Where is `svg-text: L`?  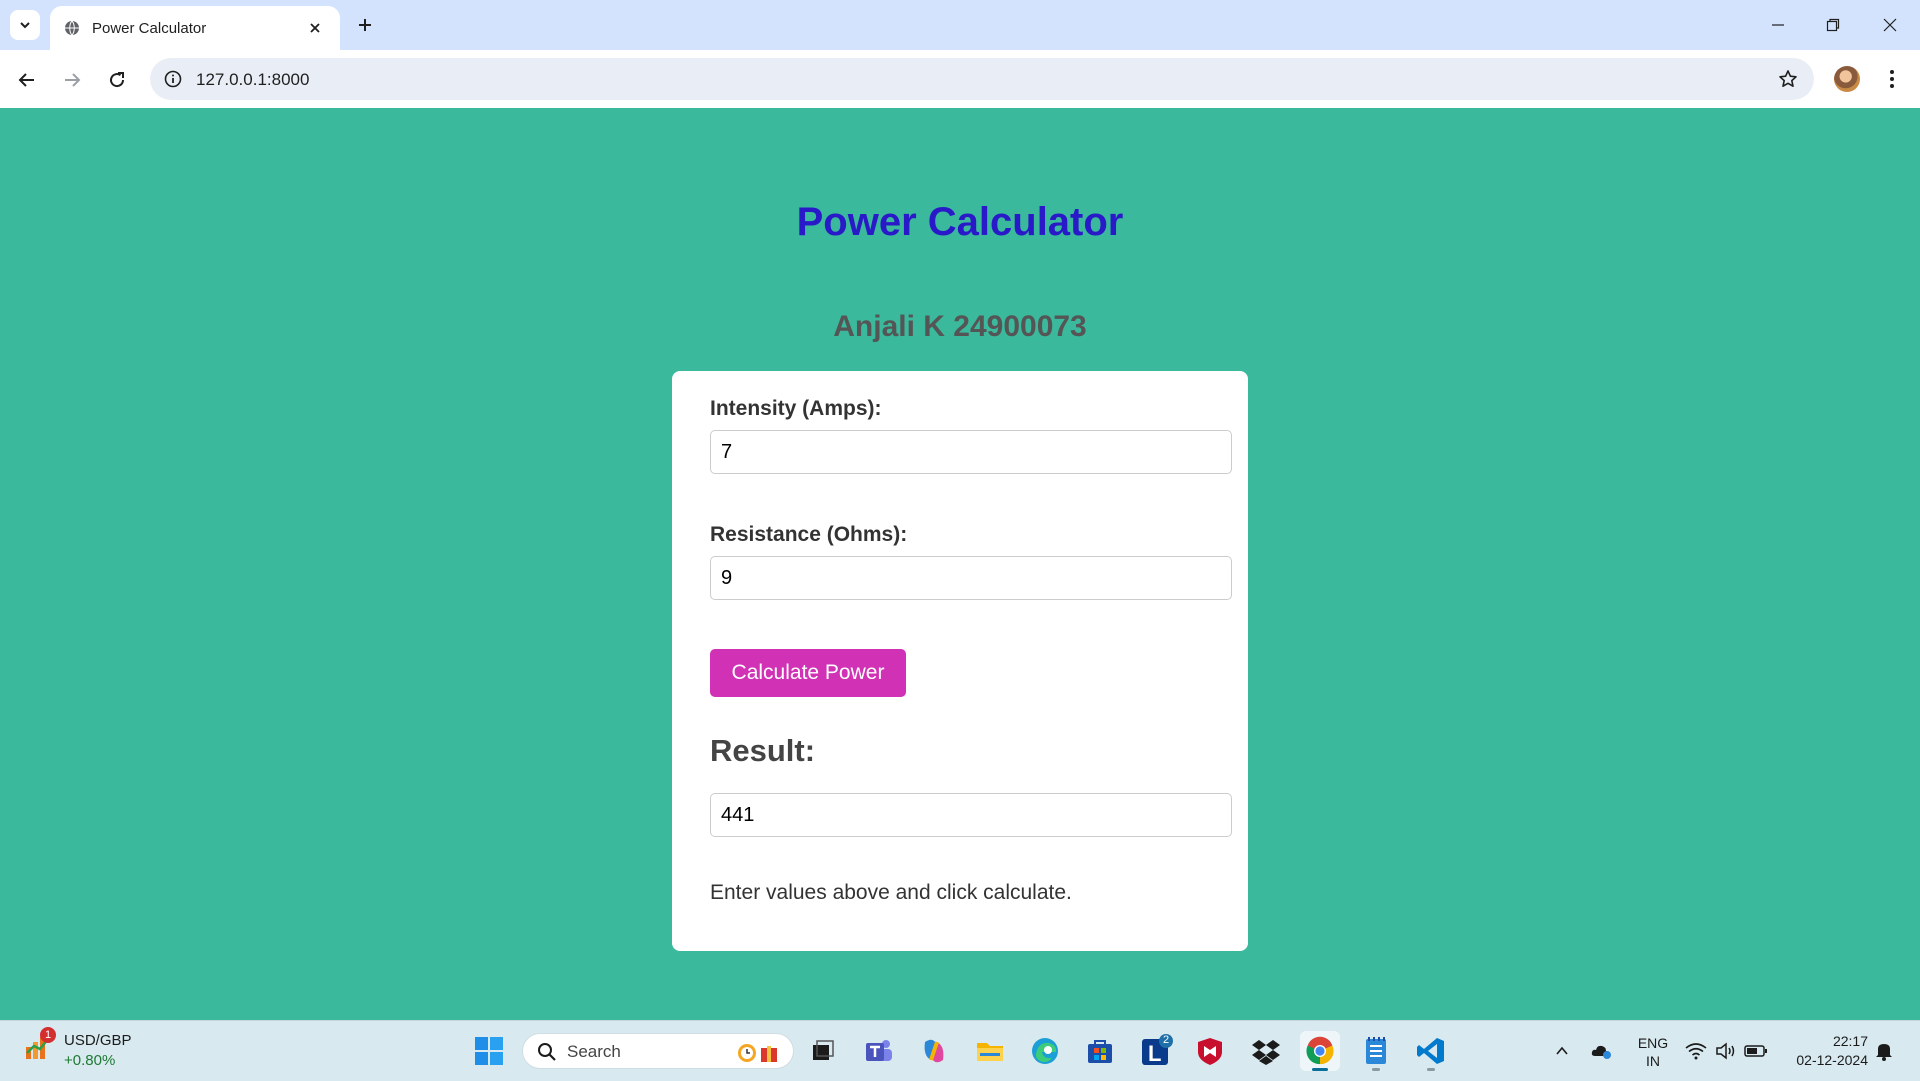
svg-text: L is located at coordinates (1154, 1053).